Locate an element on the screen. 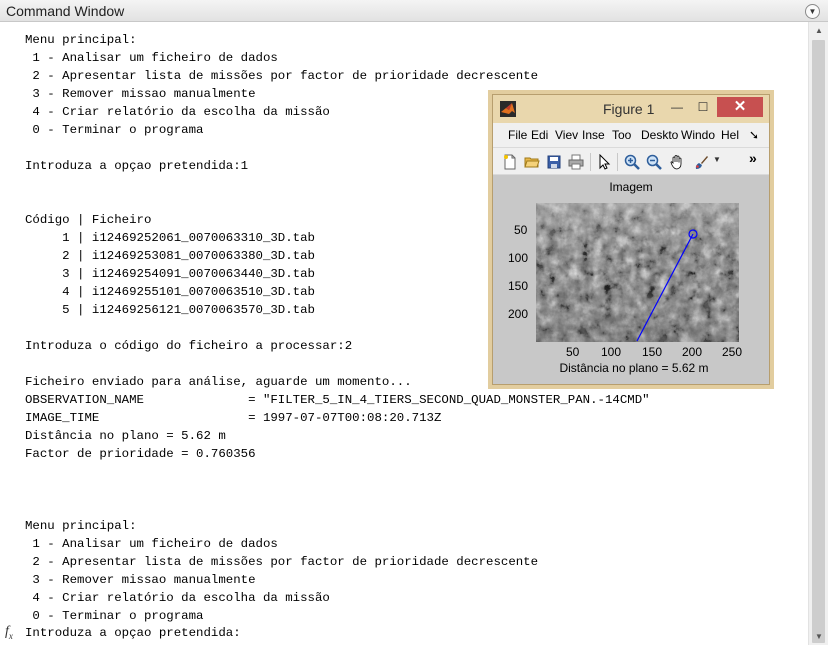 This screenshot has width=828, height=645. scrollbar-thumb is located at coordinates (818, 341).